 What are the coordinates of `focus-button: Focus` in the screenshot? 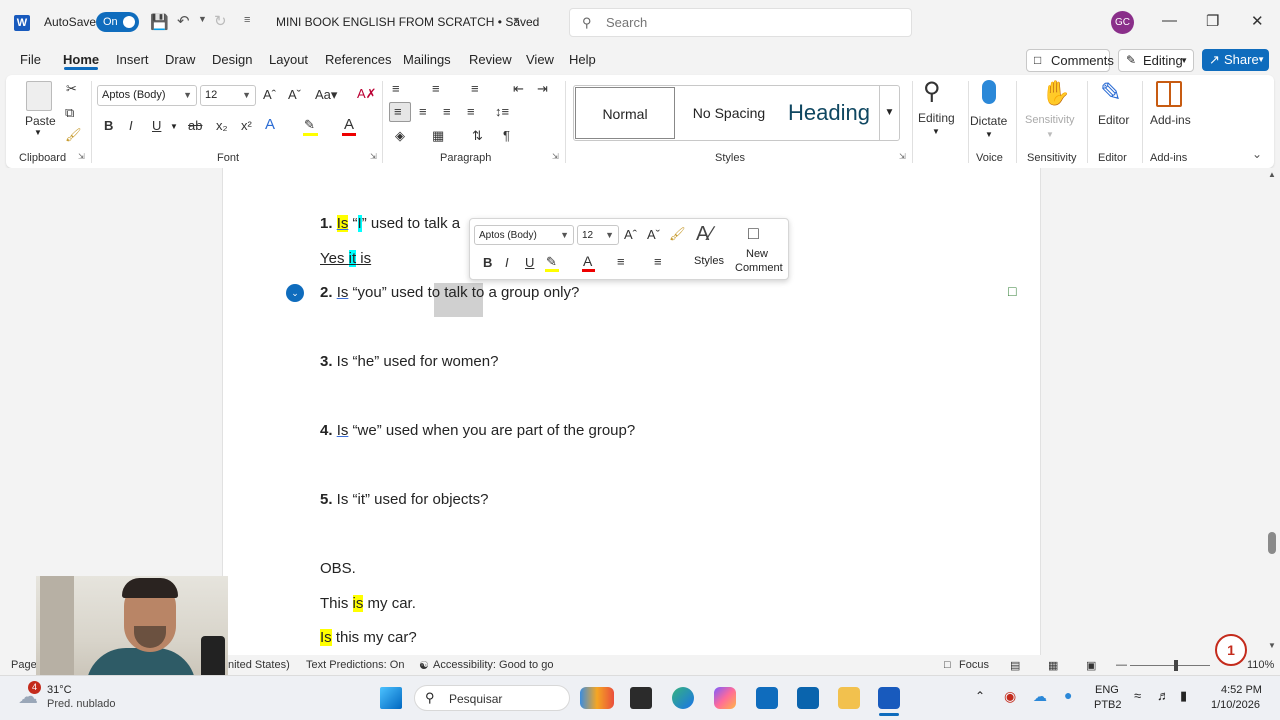 It's located at (974, 665).